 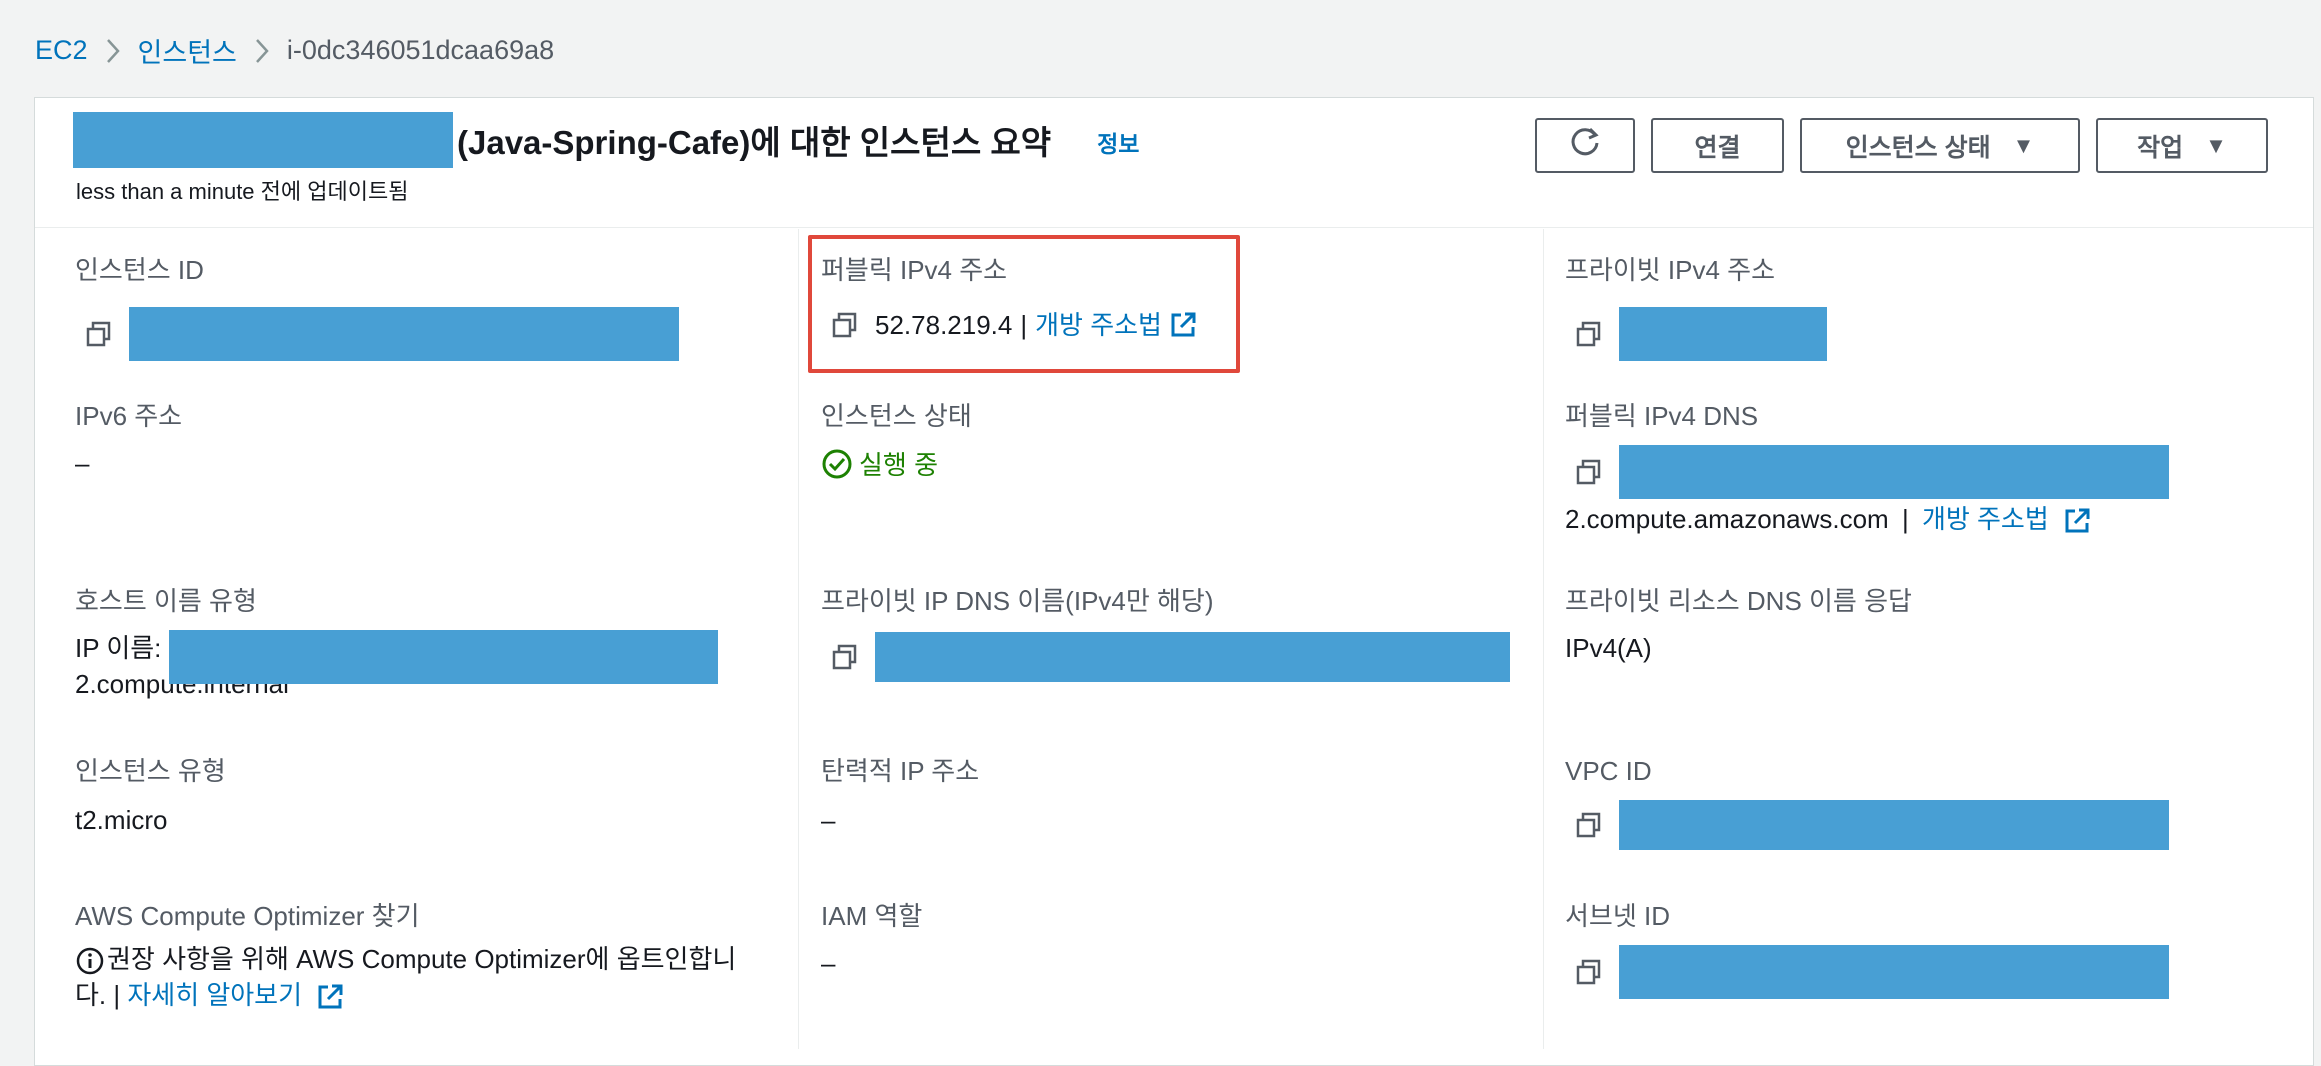 What do you see at coordinates (90, 961) in the screenshot?
I see `info-icon` at bounding box center [90, 961].